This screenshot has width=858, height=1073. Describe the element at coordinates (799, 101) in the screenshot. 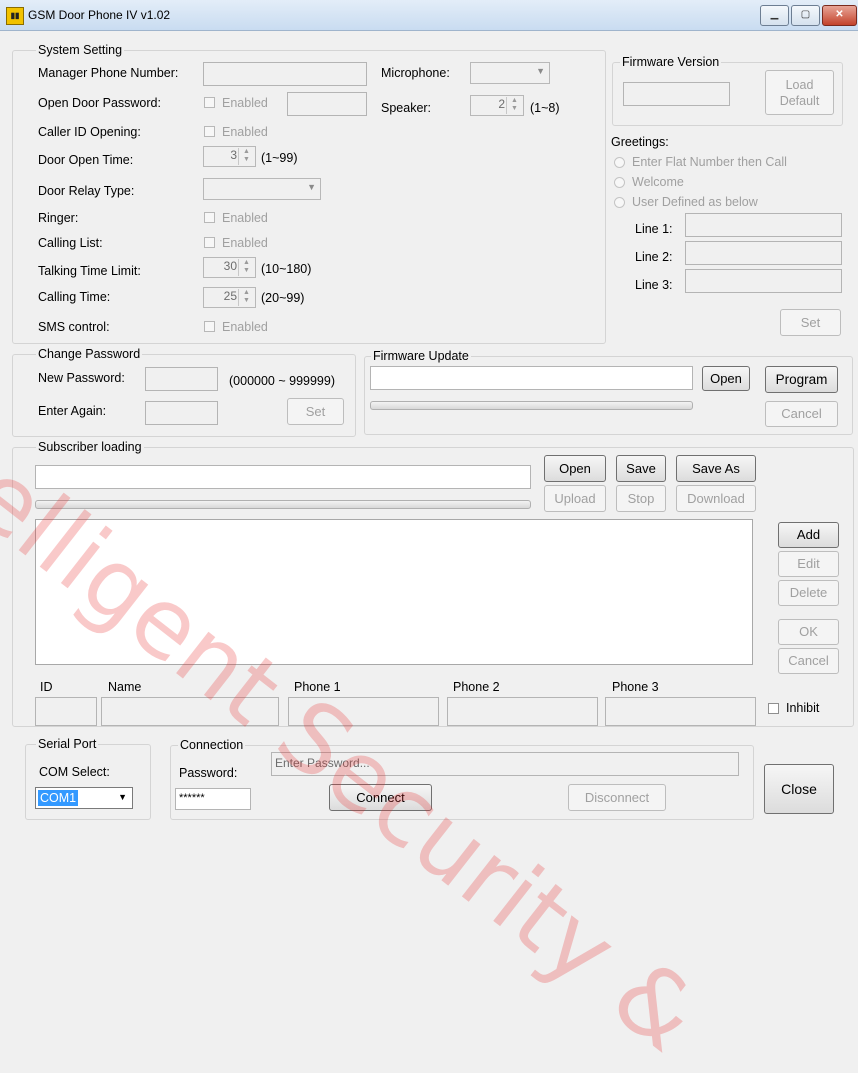

I see `load-default-line2: Default` at that location.